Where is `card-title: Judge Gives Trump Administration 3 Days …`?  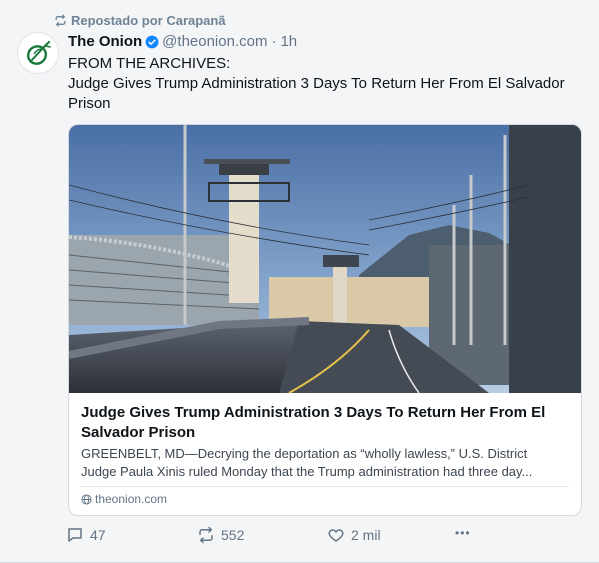 card-title: Judge Gives Trump Administration 3 Days … is located at coordinates (326, 423).